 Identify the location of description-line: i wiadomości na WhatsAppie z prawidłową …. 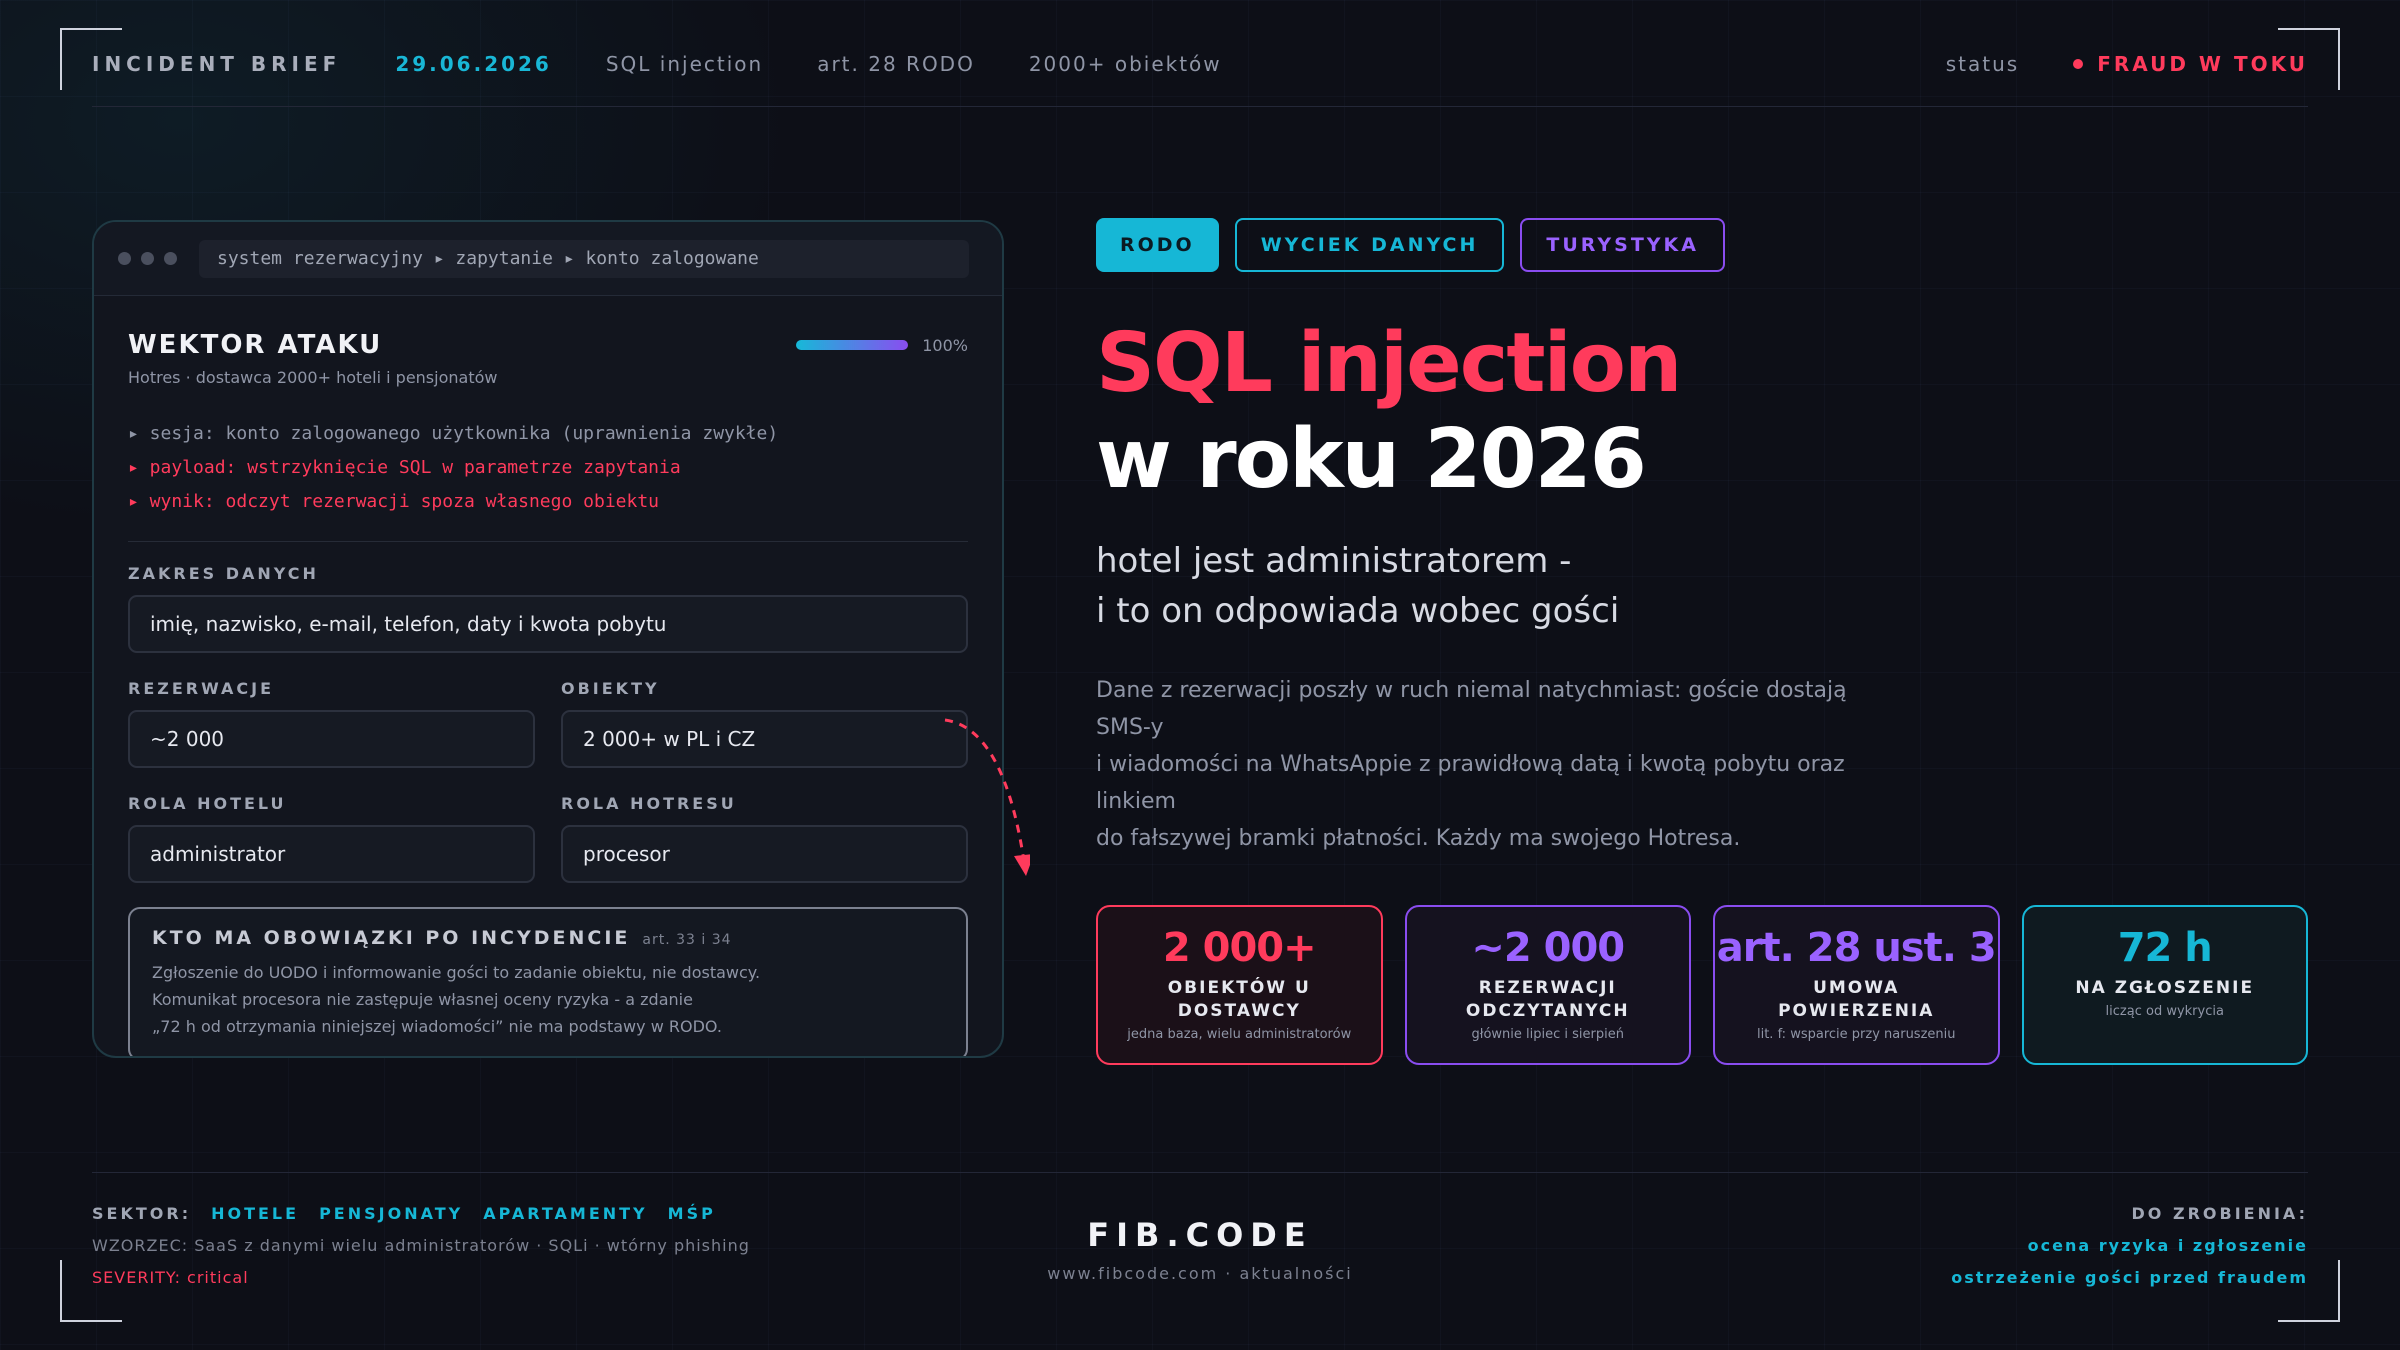
(1470, 783).